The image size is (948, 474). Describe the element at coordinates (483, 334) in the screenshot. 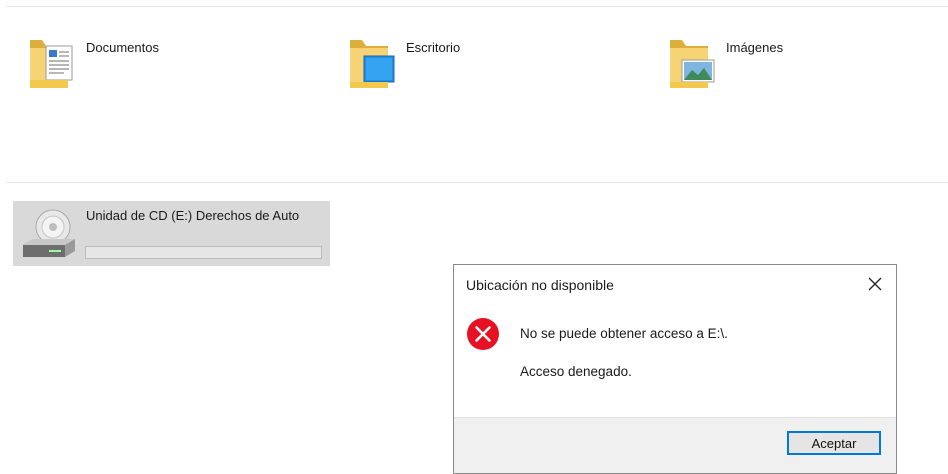

I see `error-icon` at that location.